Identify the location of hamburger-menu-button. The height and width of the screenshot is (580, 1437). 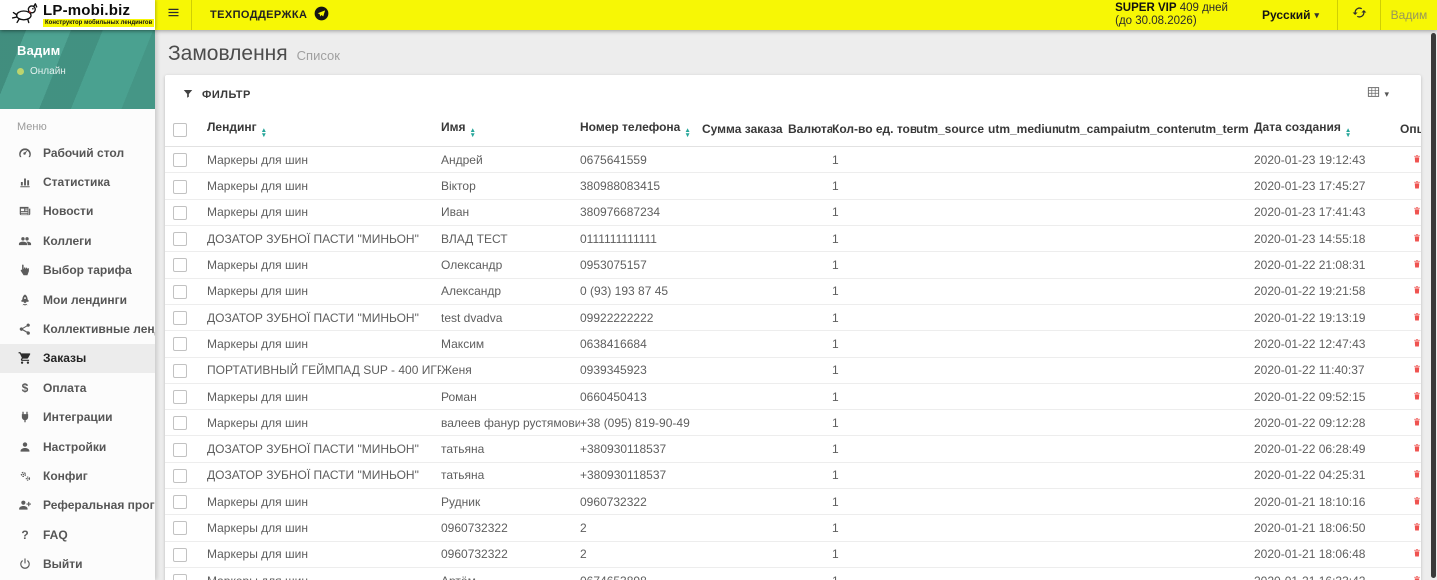
(173, 15).